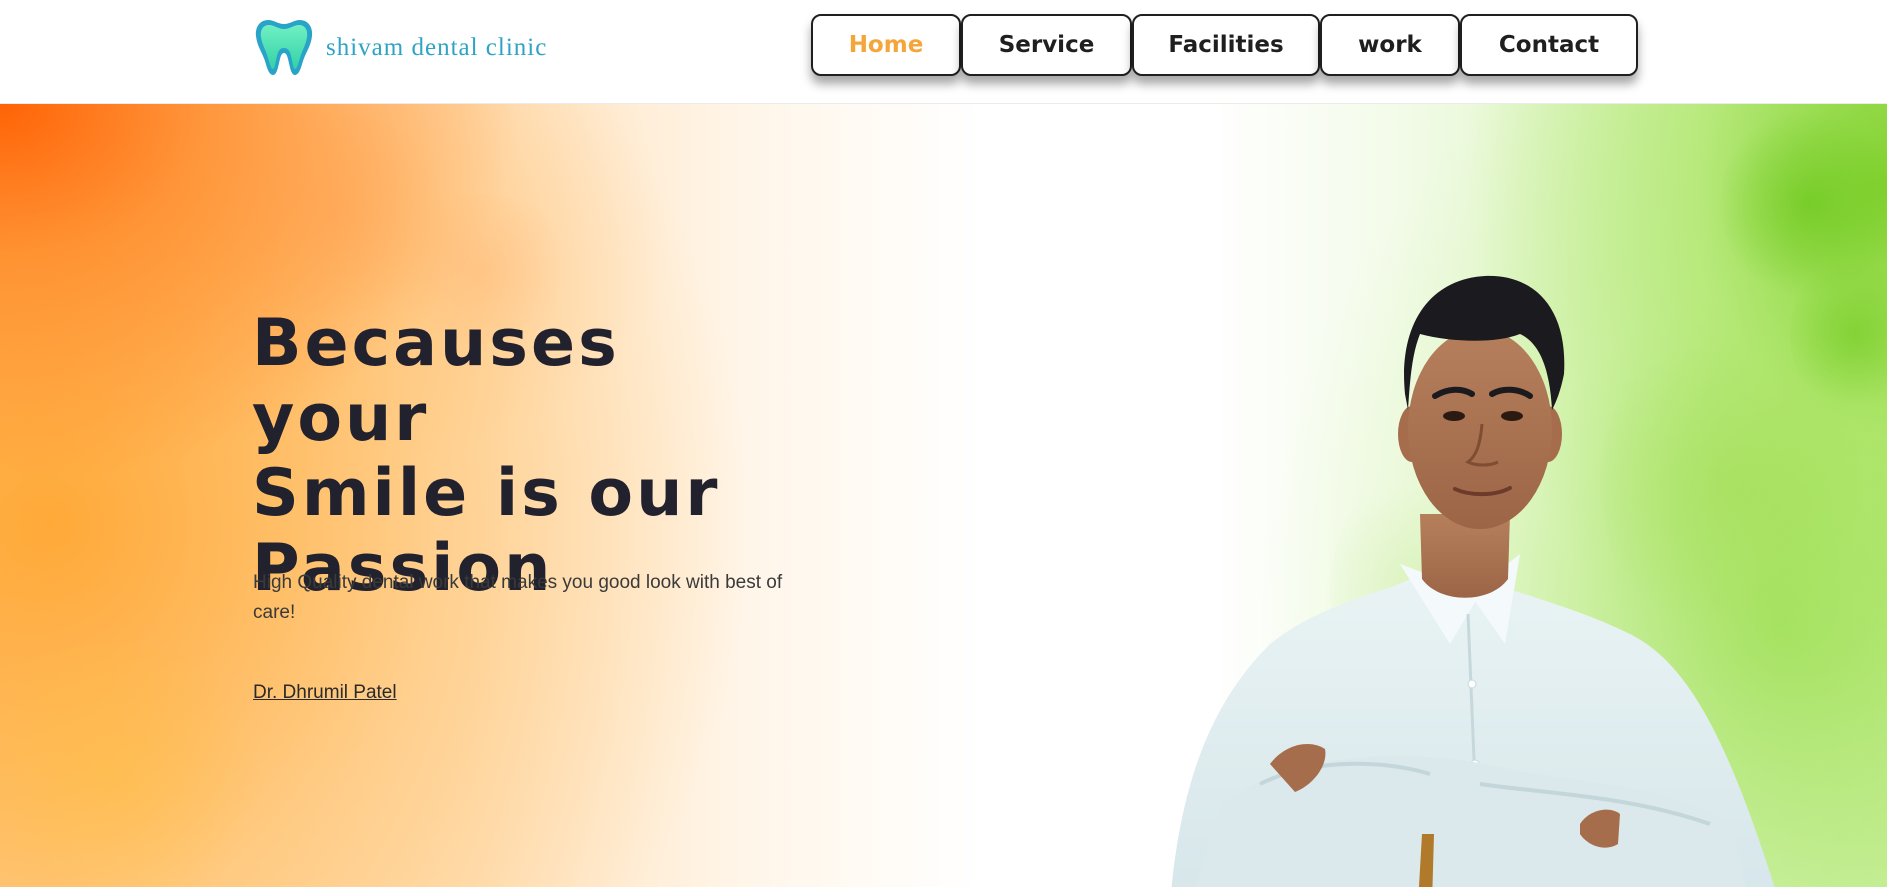  Describe the element at coordinates (1549, 45) in the screenshot. I see `nav-contact: Contact` at that location.